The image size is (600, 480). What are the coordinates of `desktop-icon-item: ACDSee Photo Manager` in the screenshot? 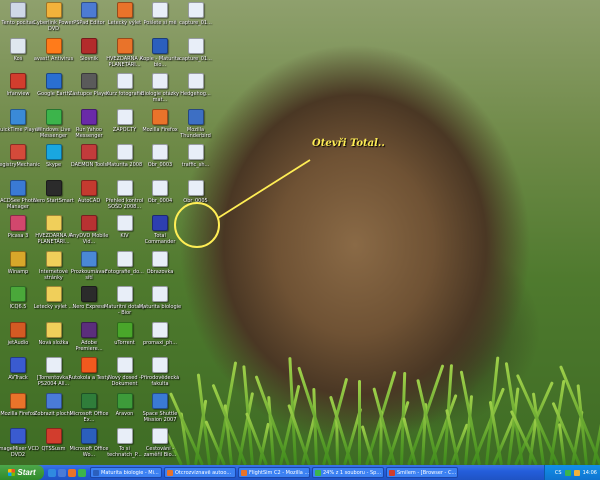 It's located at (18, 196).